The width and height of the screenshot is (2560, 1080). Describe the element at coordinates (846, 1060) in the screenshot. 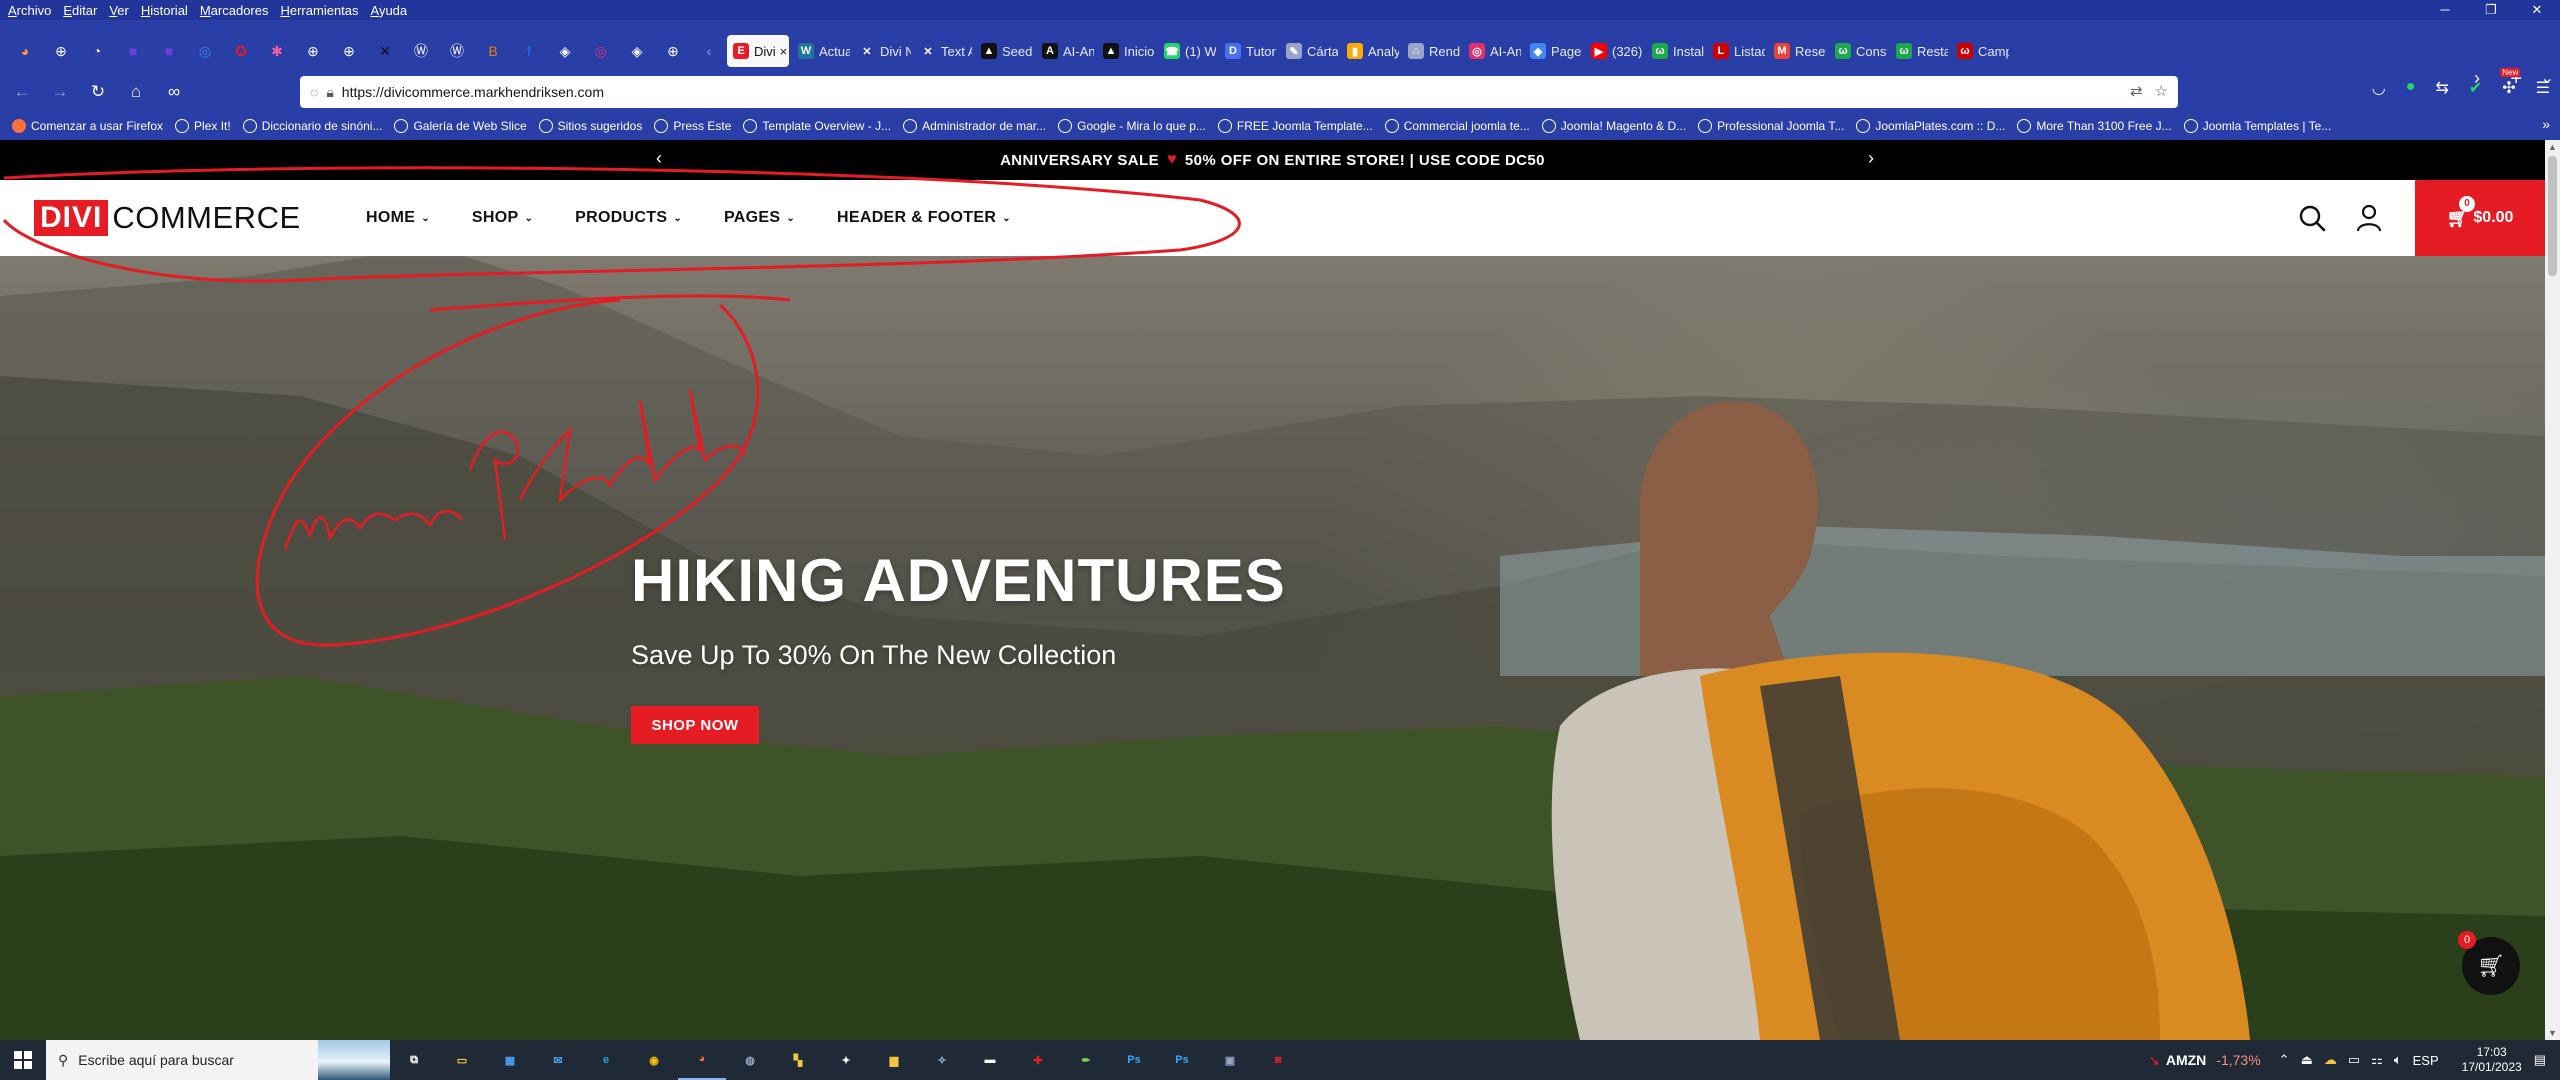

I see `app-icon: ✦` at that location.